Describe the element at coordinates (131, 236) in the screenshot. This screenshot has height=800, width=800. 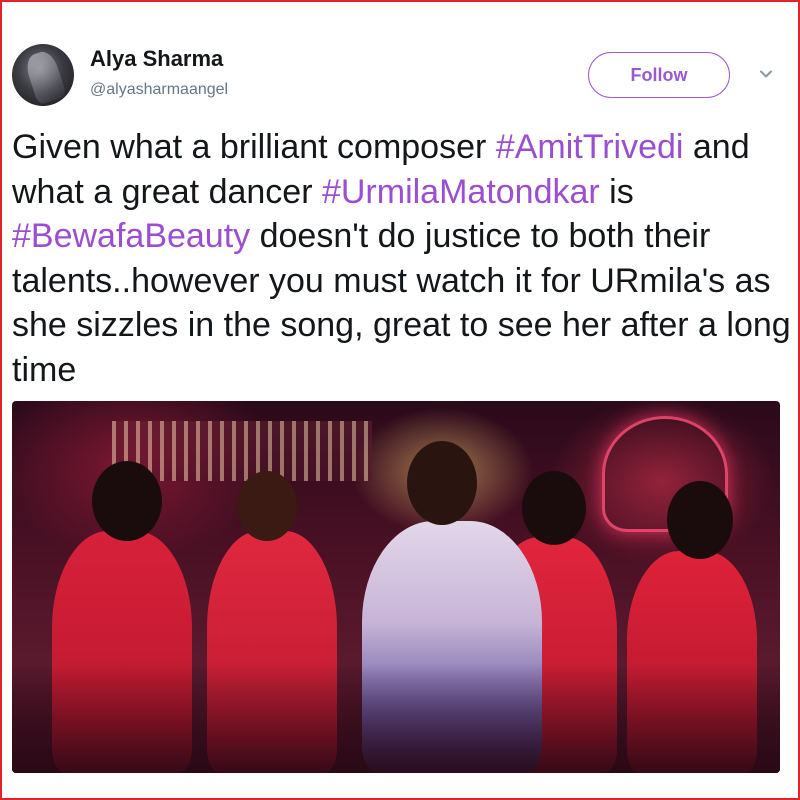
I see `hashtag-link: #BewafaBeauty` at that location.